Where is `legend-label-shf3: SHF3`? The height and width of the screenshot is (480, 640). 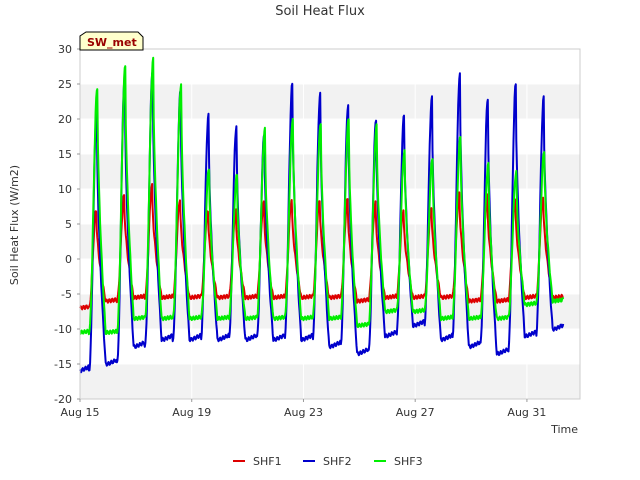
legend-label-shf3: SHF3 is located at coordinates (408, 461).